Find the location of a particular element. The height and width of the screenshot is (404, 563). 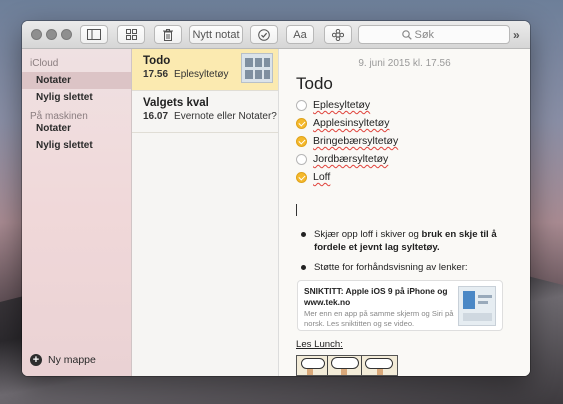

search-field is located at coordinates (434, 34).